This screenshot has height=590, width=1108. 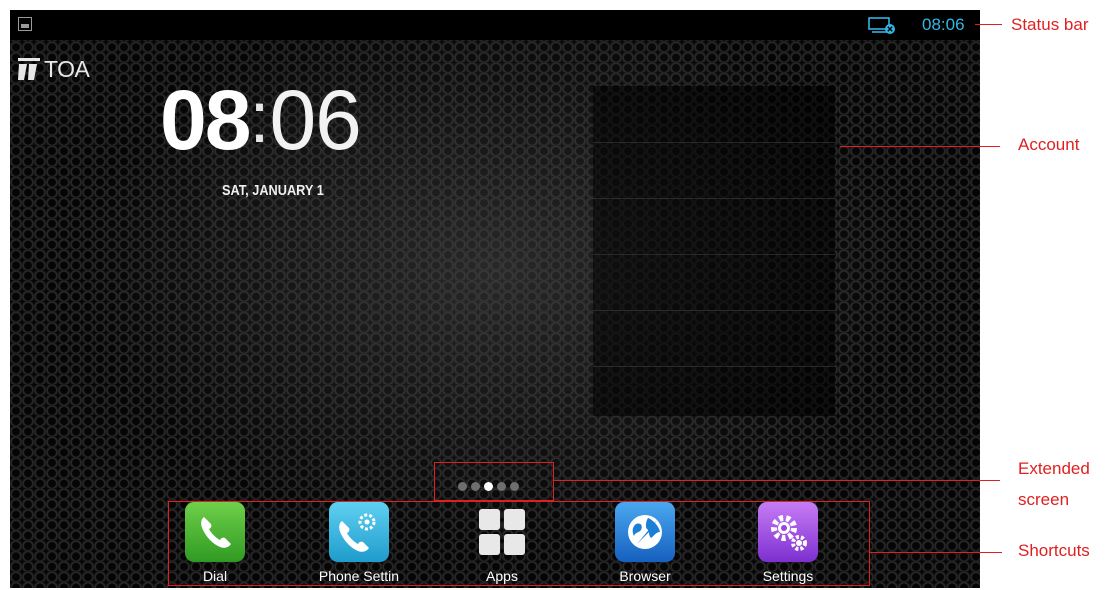 I want to click on shortcuts-callout: Shortcuts, so click(x=1054, y=550).